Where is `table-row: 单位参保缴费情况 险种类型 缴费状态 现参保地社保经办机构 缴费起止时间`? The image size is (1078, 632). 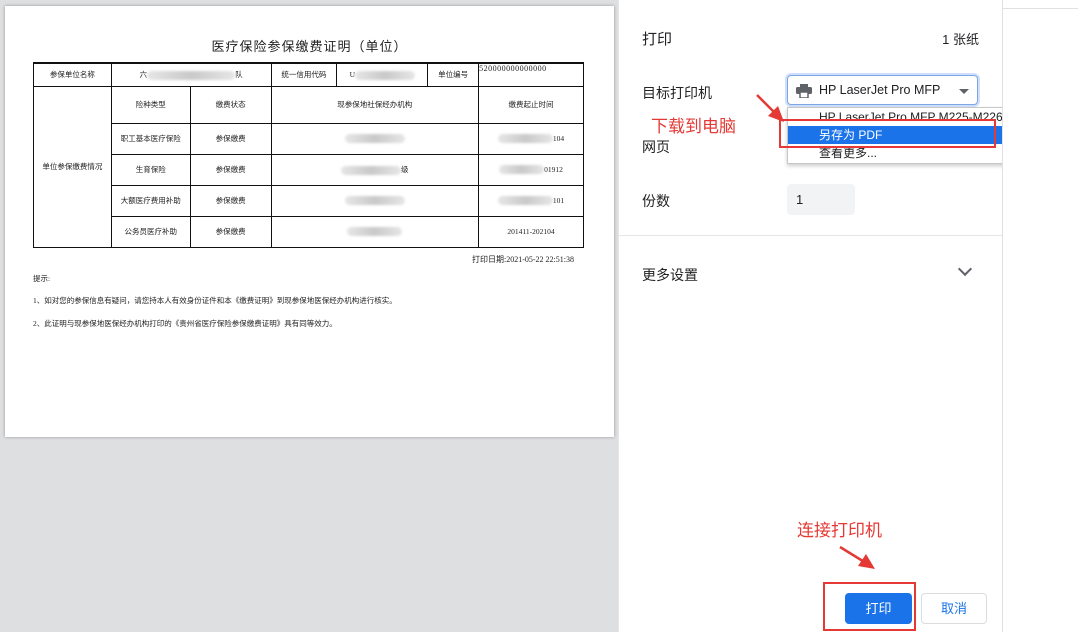 table-row: 单位参保缴费情况 险种类型 缴费状态 现参保地社保经办机构 缴费起止时间 is located at coordinates (308, 166).